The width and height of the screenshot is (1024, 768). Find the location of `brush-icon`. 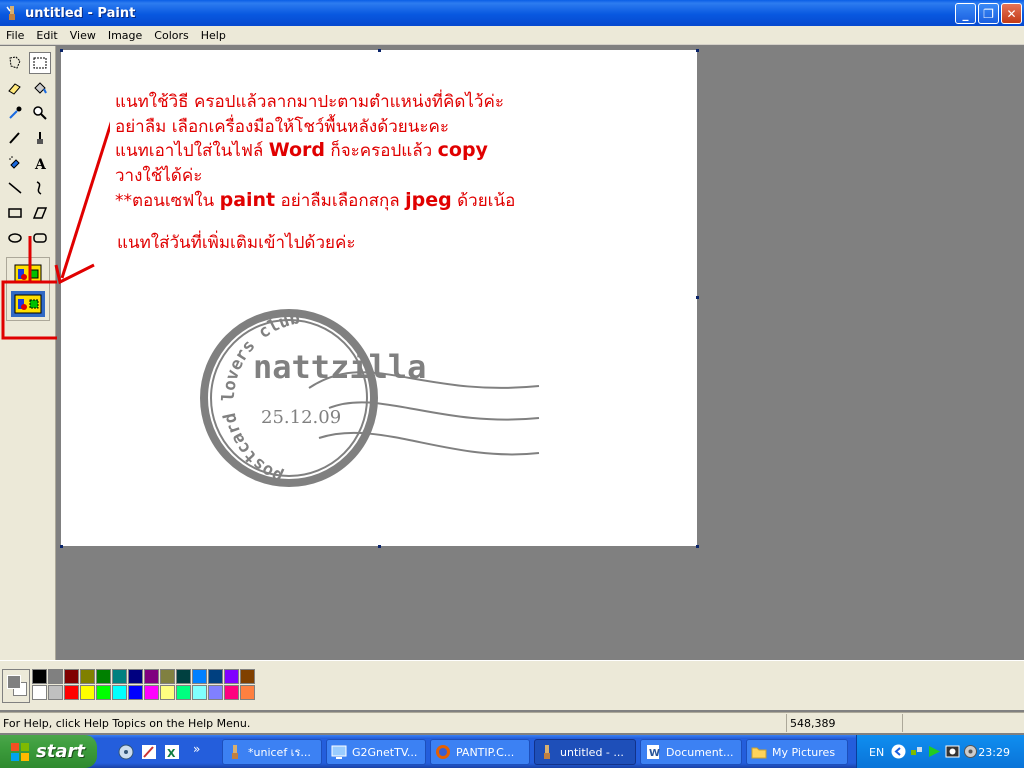

brush-icon is located at coordinates (40, 138).